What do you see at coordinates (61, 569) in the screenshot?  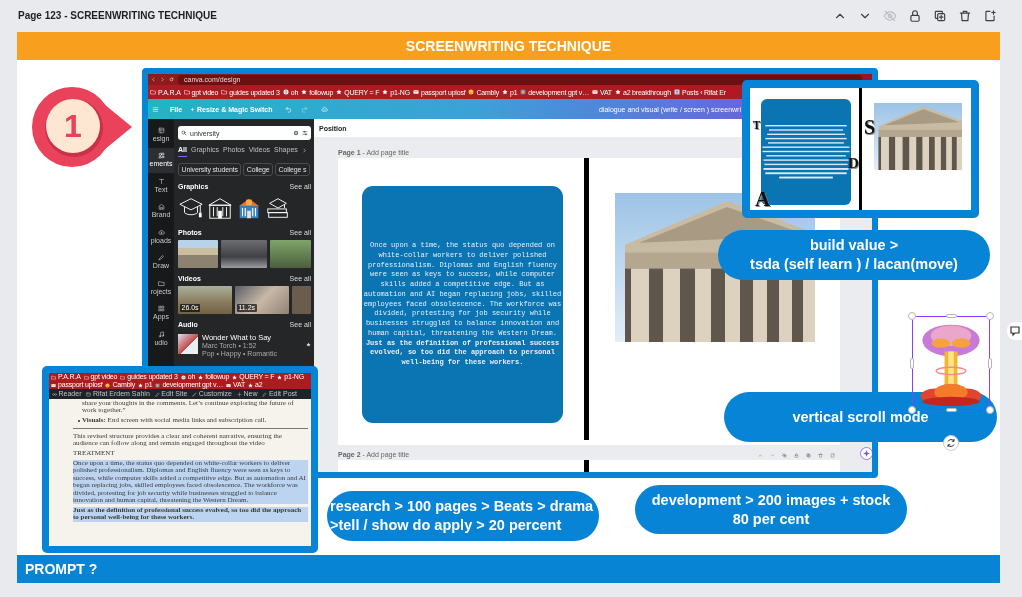 I see `footer-label: PROMPT ?` at bounding box center [61, 569].